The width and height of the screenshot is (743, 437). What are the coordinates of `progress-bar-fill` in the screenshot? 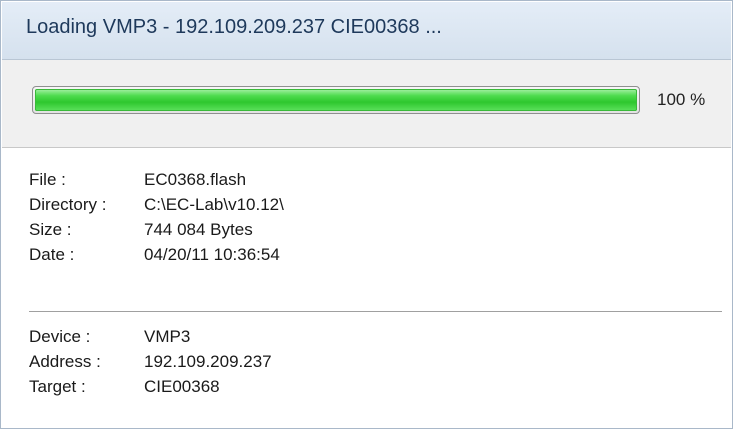 It's located at (336, 100).